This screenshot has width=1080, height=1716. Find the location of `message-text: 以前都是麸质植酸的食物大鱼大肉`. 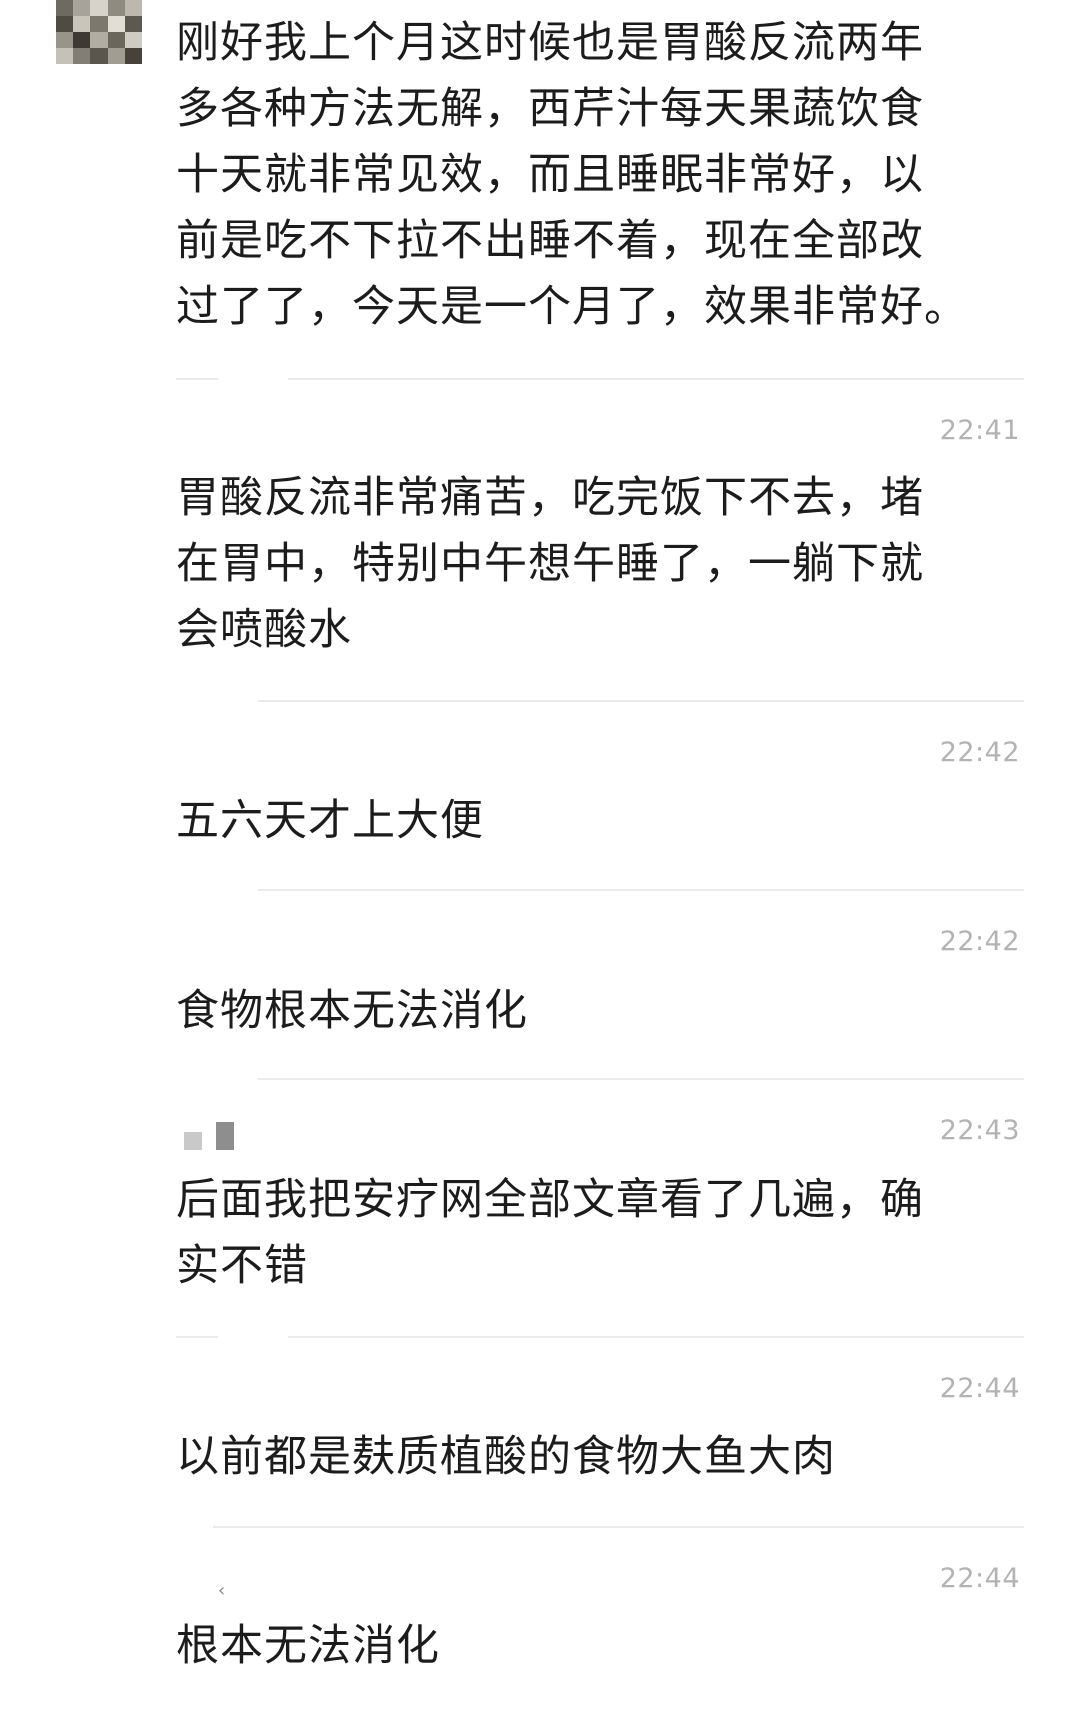

message-text: 以前都是麸质植酸的食物大鱼大肉 is located at coordinates (506, 1457).